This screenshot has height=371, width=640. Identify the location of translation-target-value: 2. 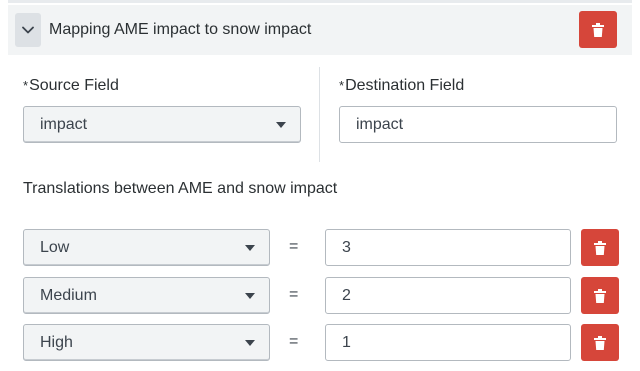
(346, 295).